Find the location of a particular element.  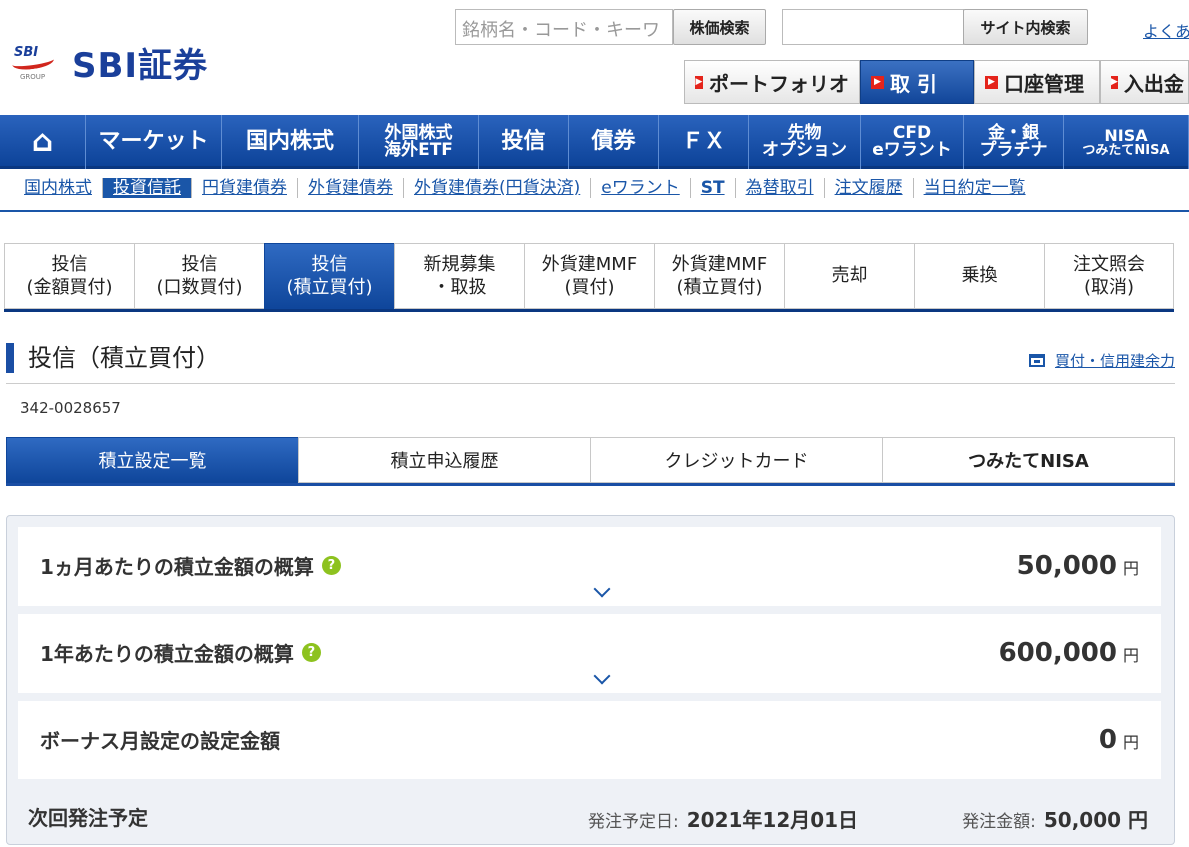

order-amount-caption: 発注金額: is located at coordinates (999, 822).